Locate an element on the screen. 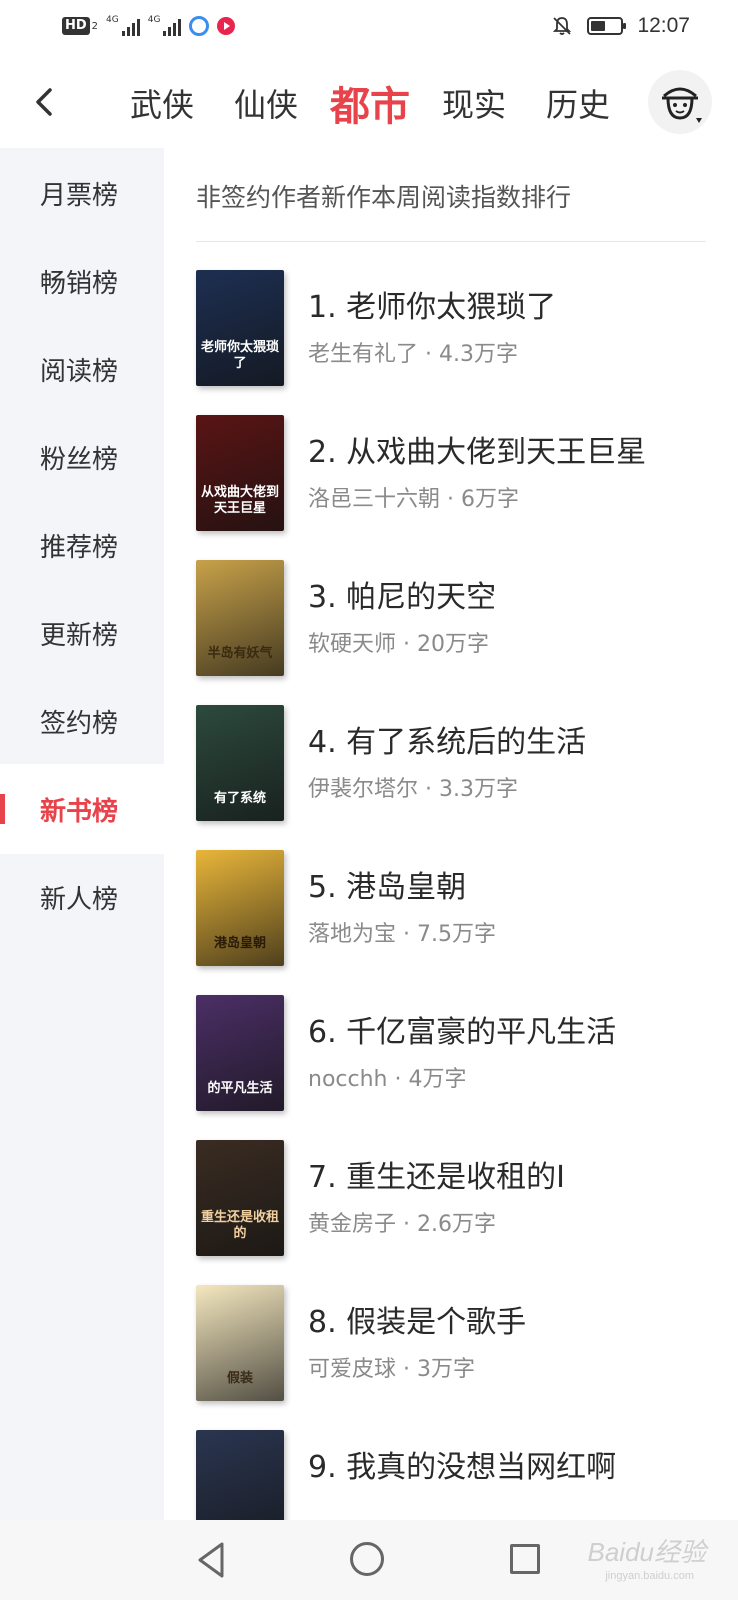 The image size is (738, 1600). book-cover: 半岛有妖气 is located at coordinates (240, 618).